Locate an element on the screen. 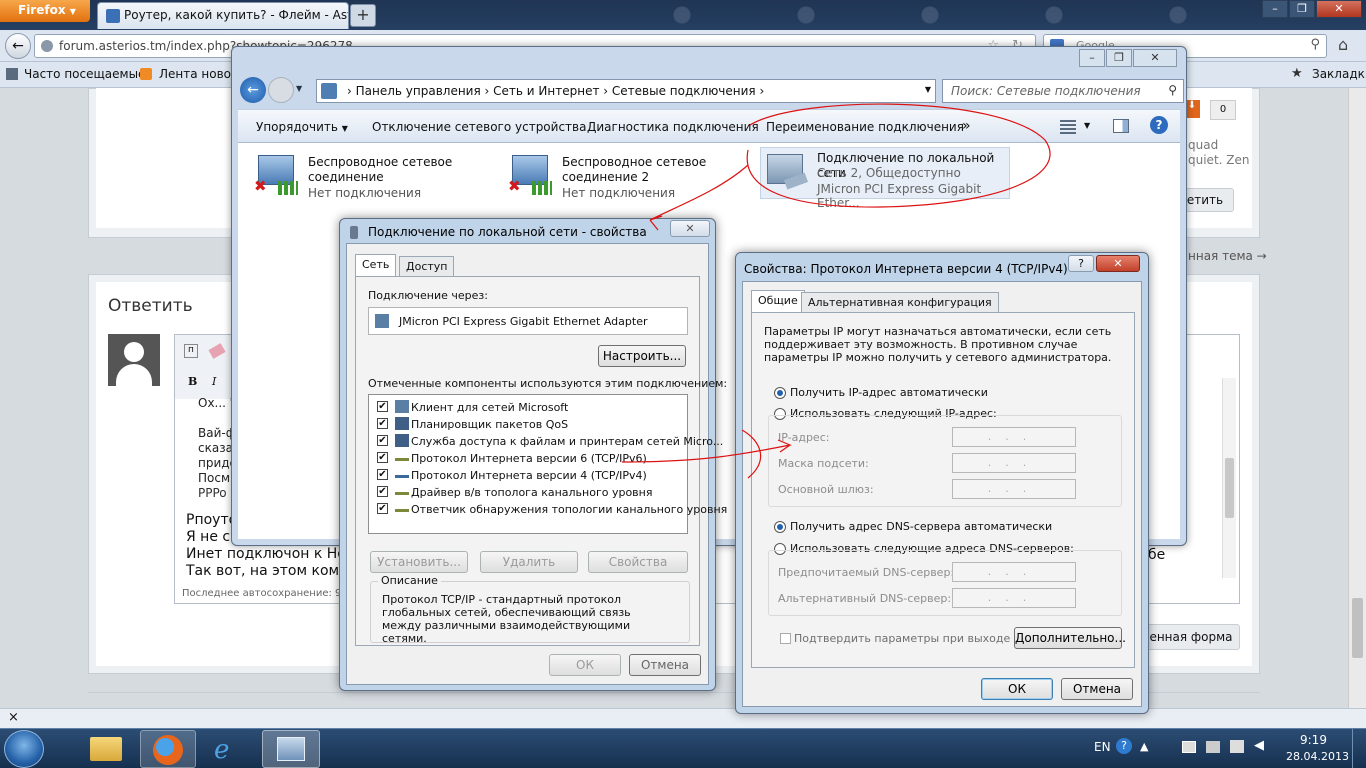 The width and height of the screenshot is (1366, 768). validate-label: Подтвердить параметры при выходе is located at coordinates (902, 638).